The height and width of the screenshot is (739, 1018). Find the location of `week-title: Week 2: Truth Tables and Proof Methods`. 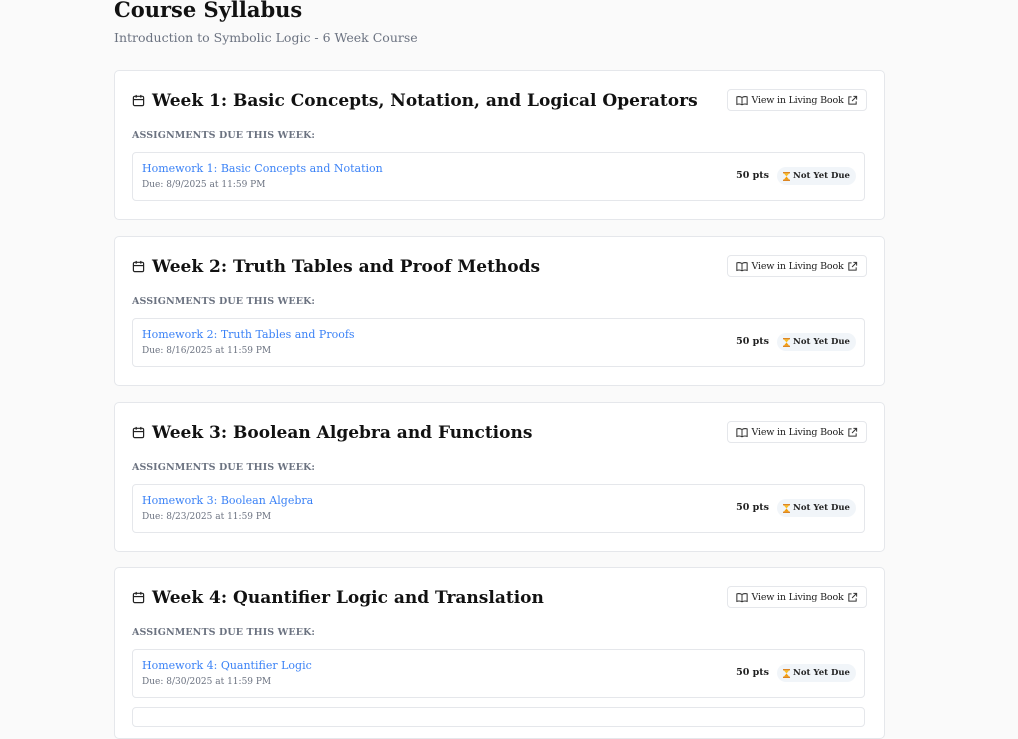

week-title: Week 2: Truth Tables and Proof Methods is located at coordinates (346, 267).